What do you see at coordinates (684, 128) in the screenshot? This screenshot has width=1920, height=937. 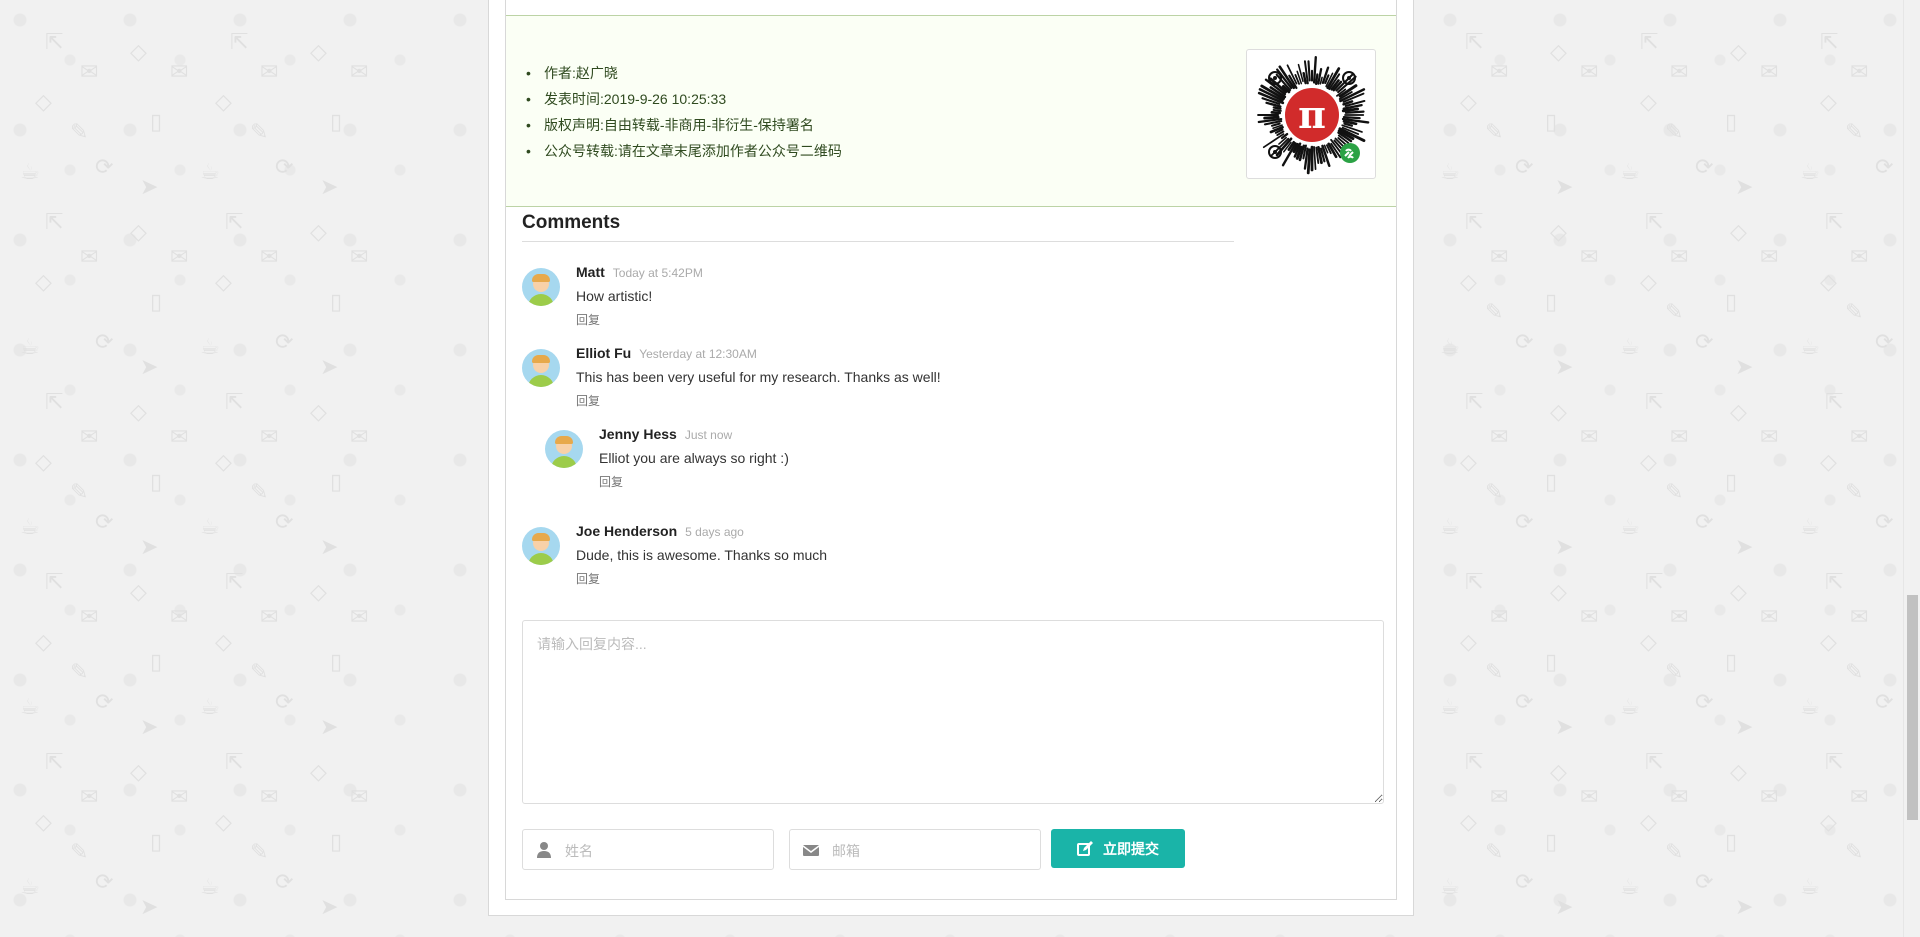 I see `copyright-info: 版权声明:自由转载-非商用-非衍生-保持署名` at bounding box center [684, 128].